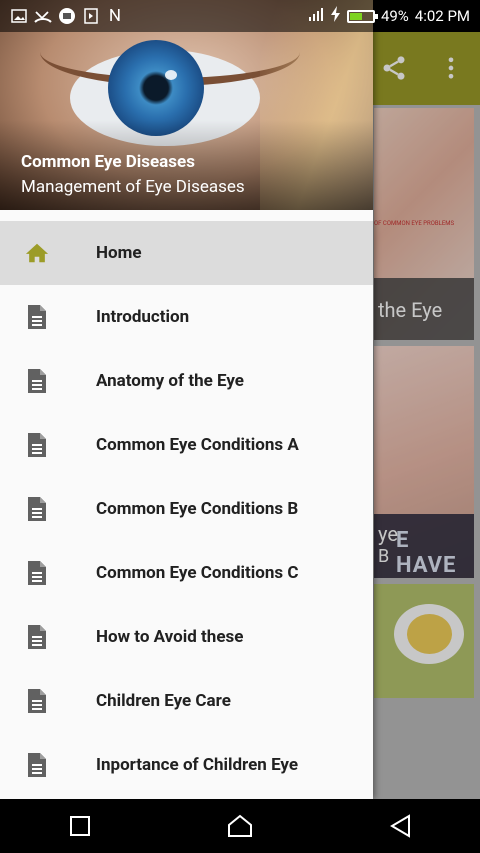 Image resolution: width=480 pixels, height=853 pixels. I want to click on recents-button, so click(80, 826).